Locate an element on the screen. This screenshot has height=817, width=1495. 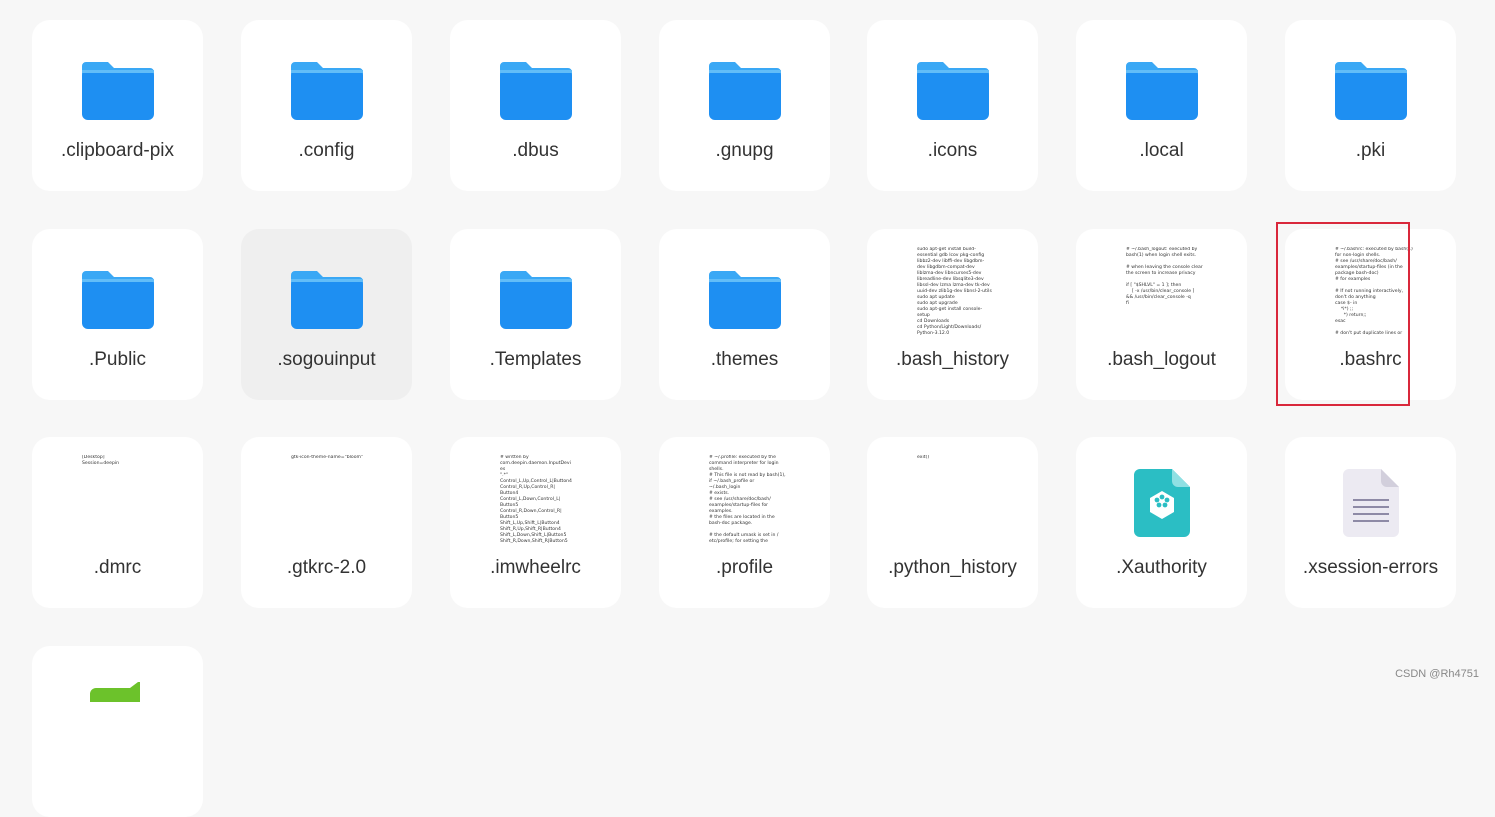
tile-label: .icons is located at coordinates (952, 150).